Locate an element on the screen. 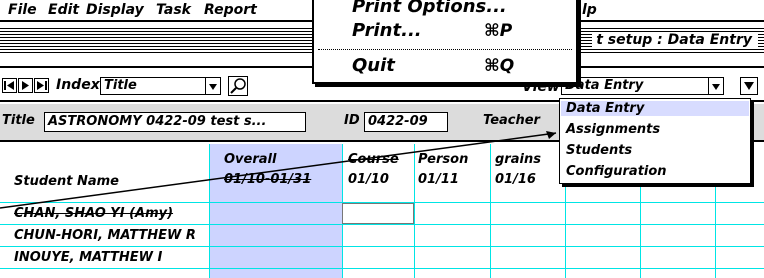 The height and width of the screenshot is (278, 764). view-option-configuration: Configuration is located at coordinates (616, 171).